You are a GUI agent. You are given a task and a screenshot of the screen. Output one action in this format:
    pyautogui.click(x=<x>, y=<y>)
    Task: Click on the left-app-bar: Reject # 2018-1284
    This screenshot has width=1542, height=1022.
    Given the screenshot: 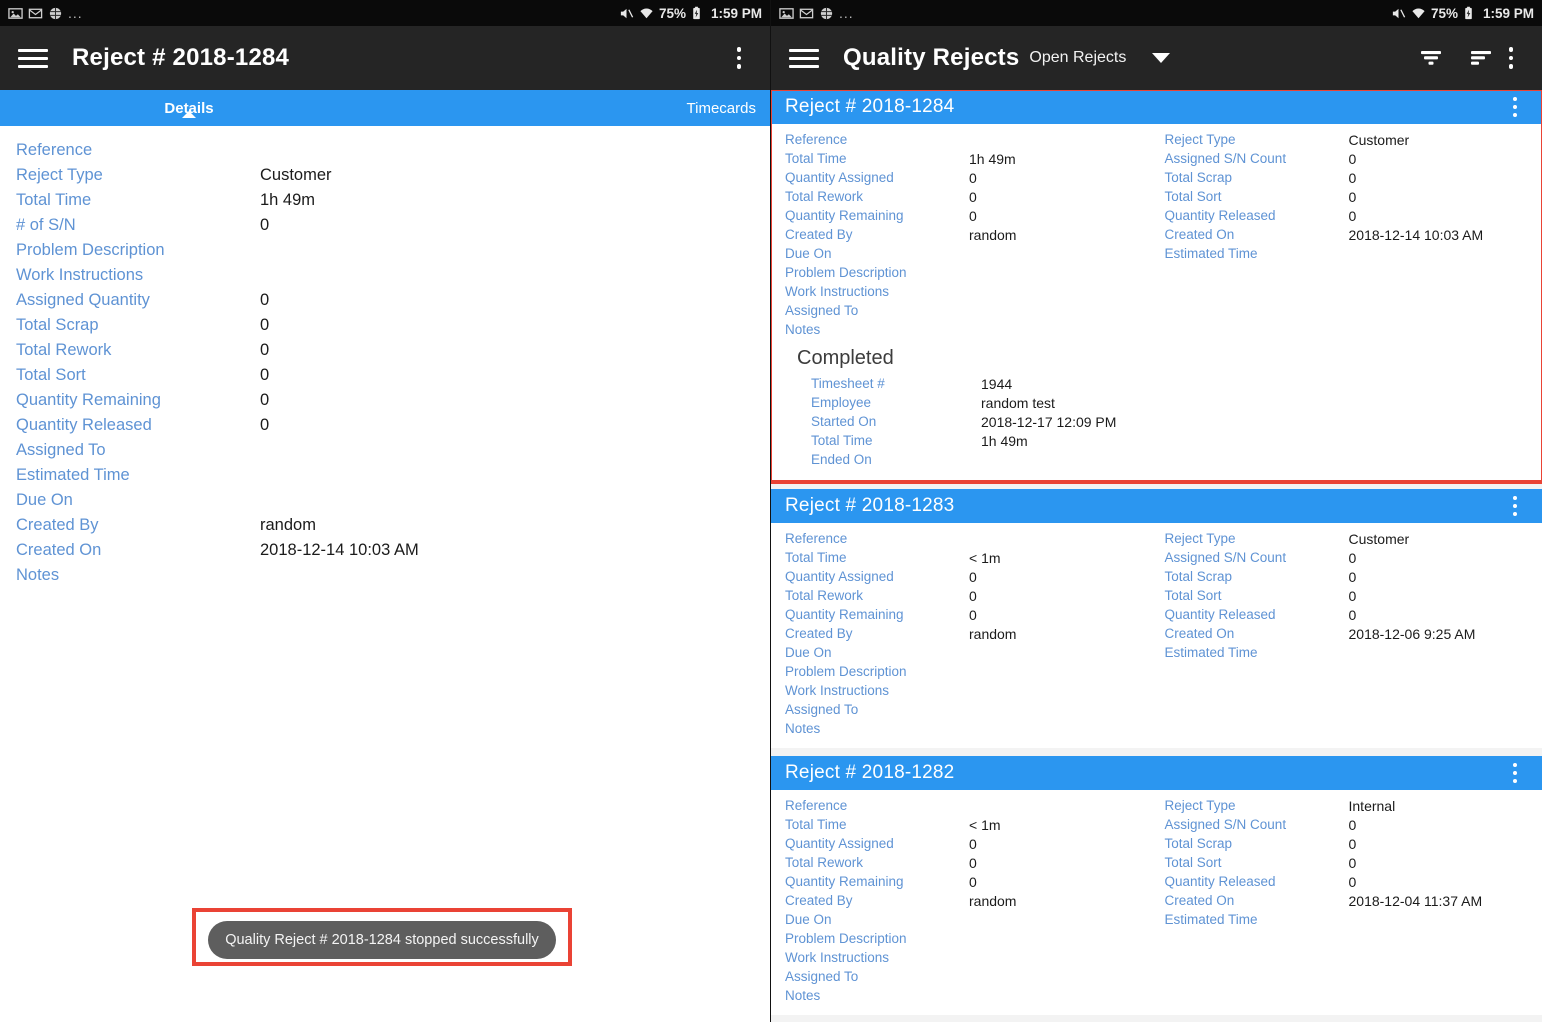 What is the action you would take?
    pyautogui.click(x=385, y=58)
    